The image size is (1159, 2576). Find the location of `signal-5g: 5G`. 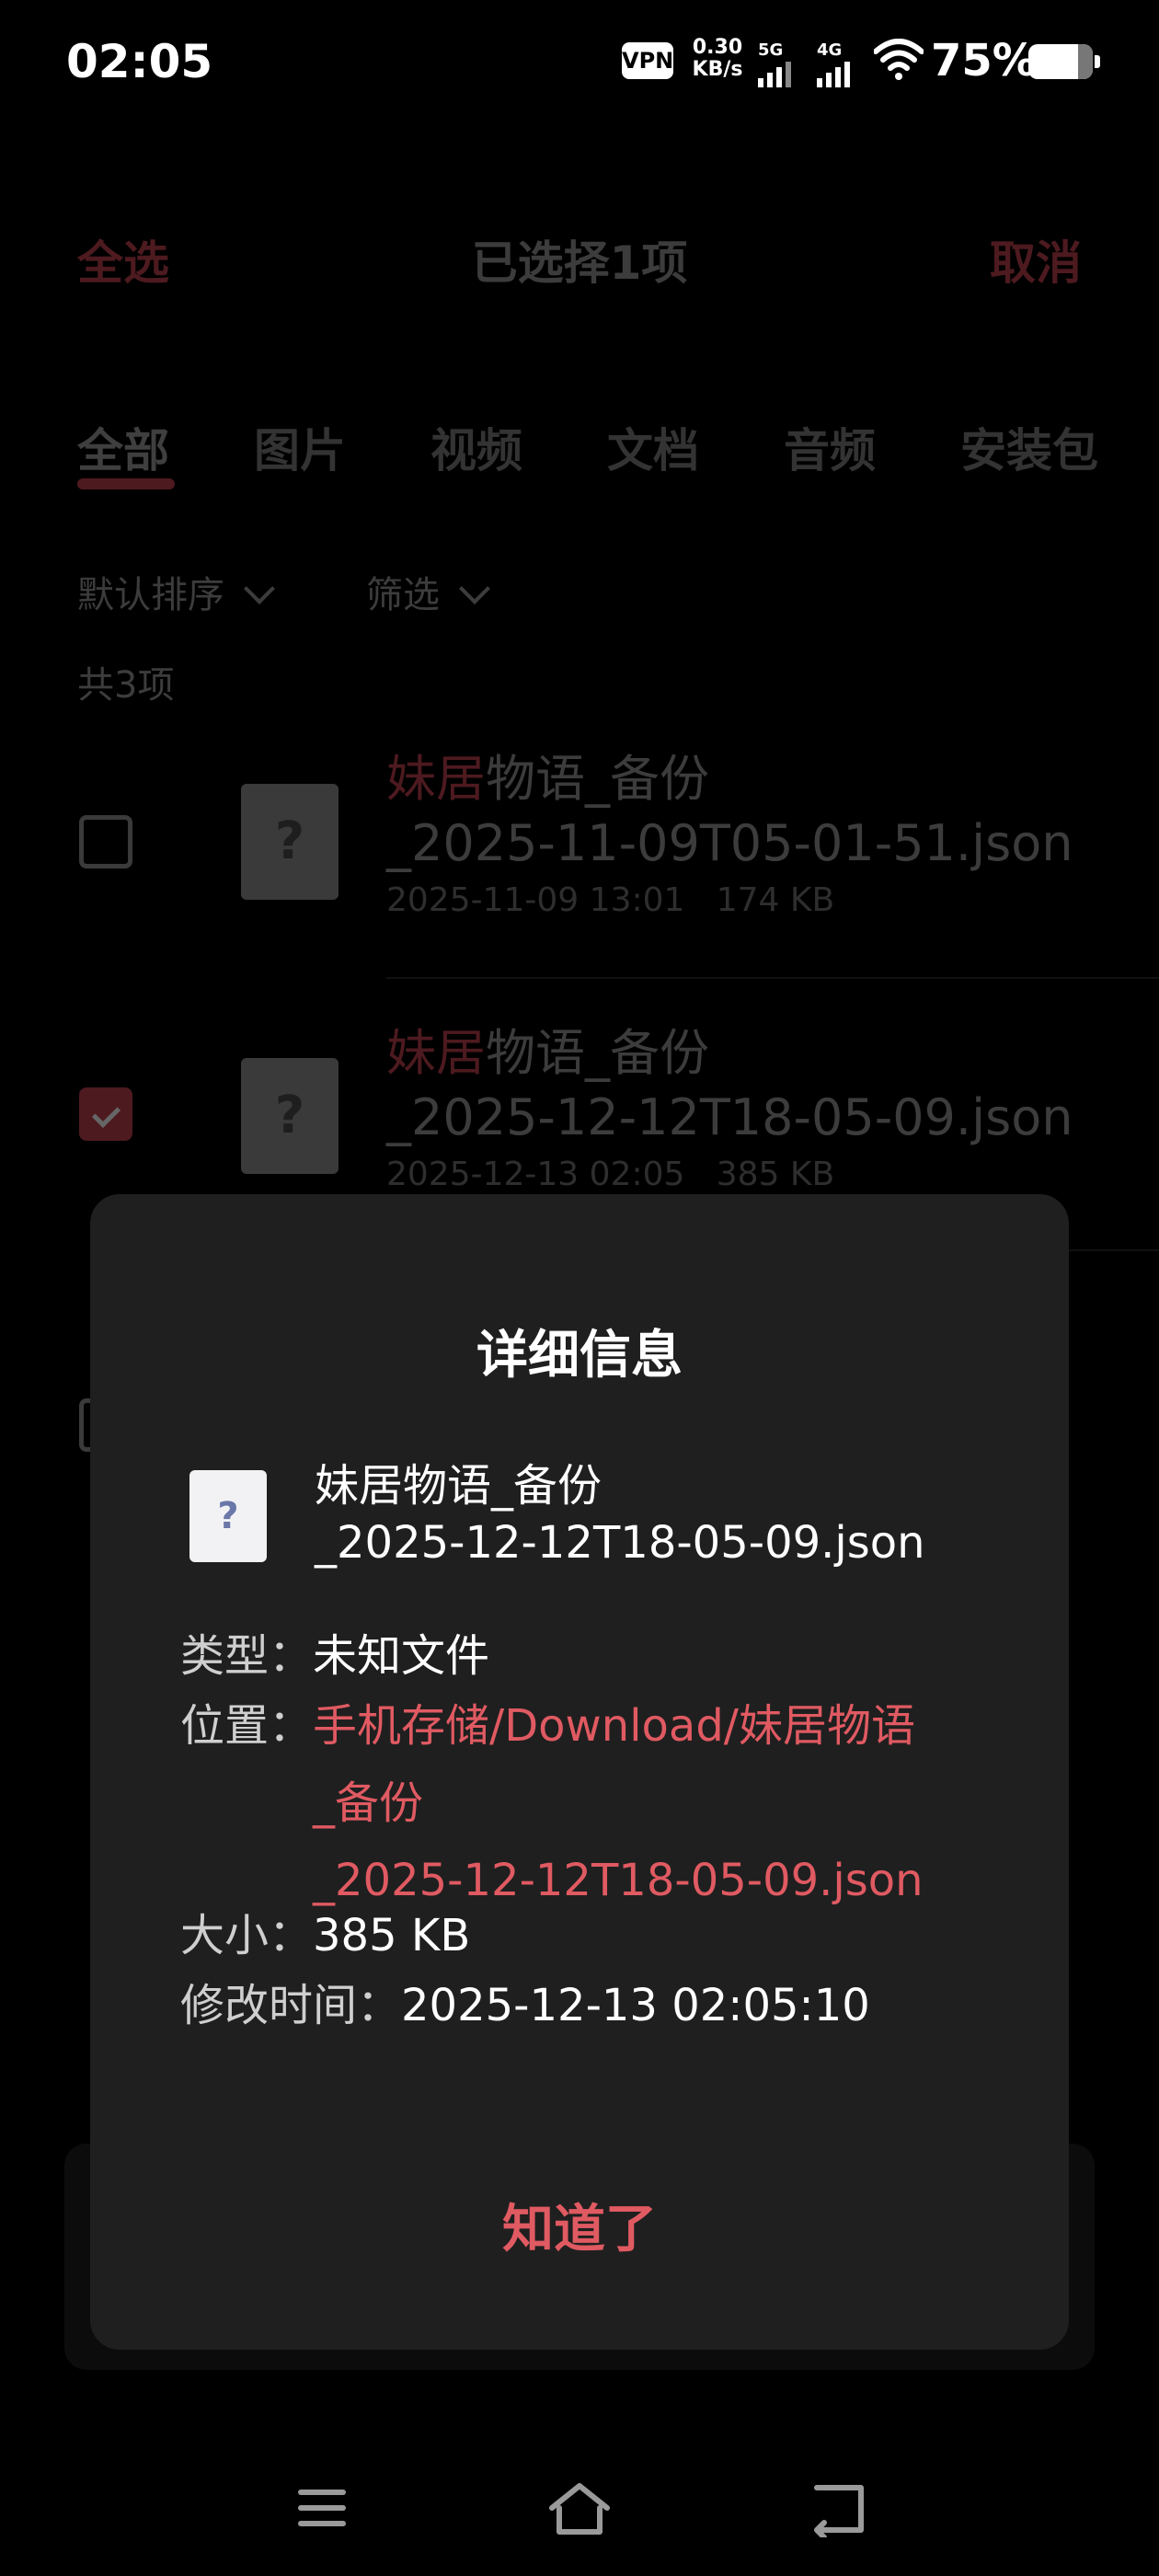

signal-5g: 5G is located at coordinates (774, 63).